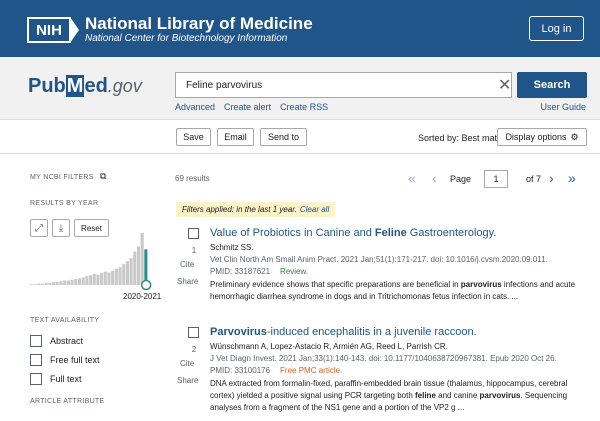 Image resolution: width=600 pixels, height=421 pixels. I want to click on my-ncbi-filters-heading: MY NCBI FILTERS ⧉, so click(68, 176).